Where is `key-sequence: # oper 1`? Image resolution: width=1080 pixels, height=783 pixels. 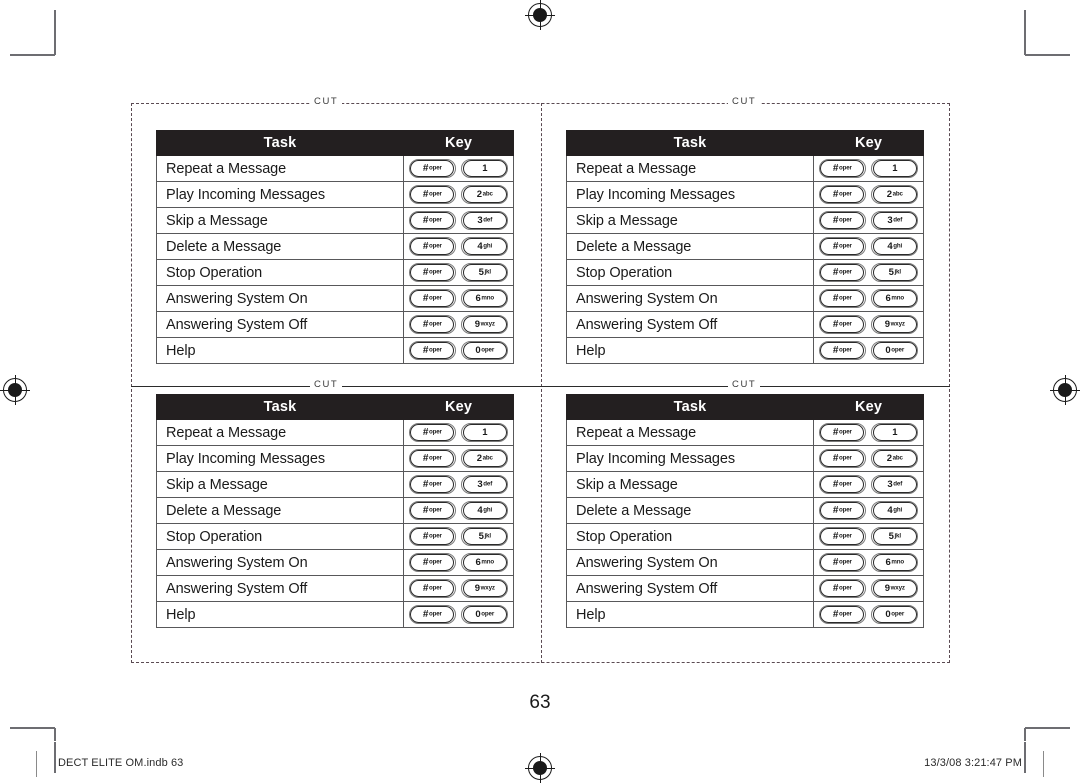 key-sequence: # oper 1 is located at coordinates (868, 168).